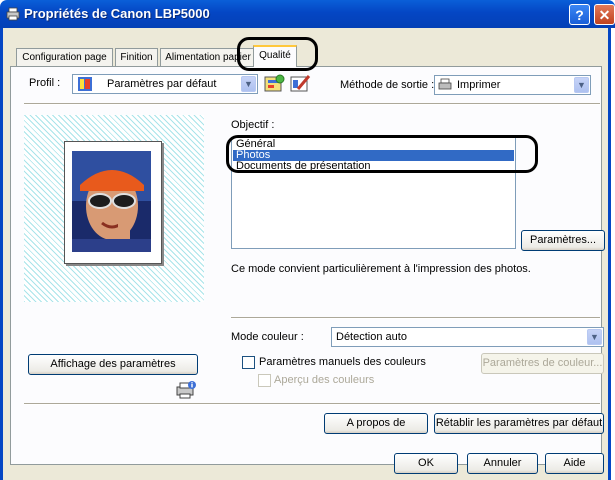  Describe the element at coordinates (111, 201) in the screenshot. I see `photo-preview` at that location.